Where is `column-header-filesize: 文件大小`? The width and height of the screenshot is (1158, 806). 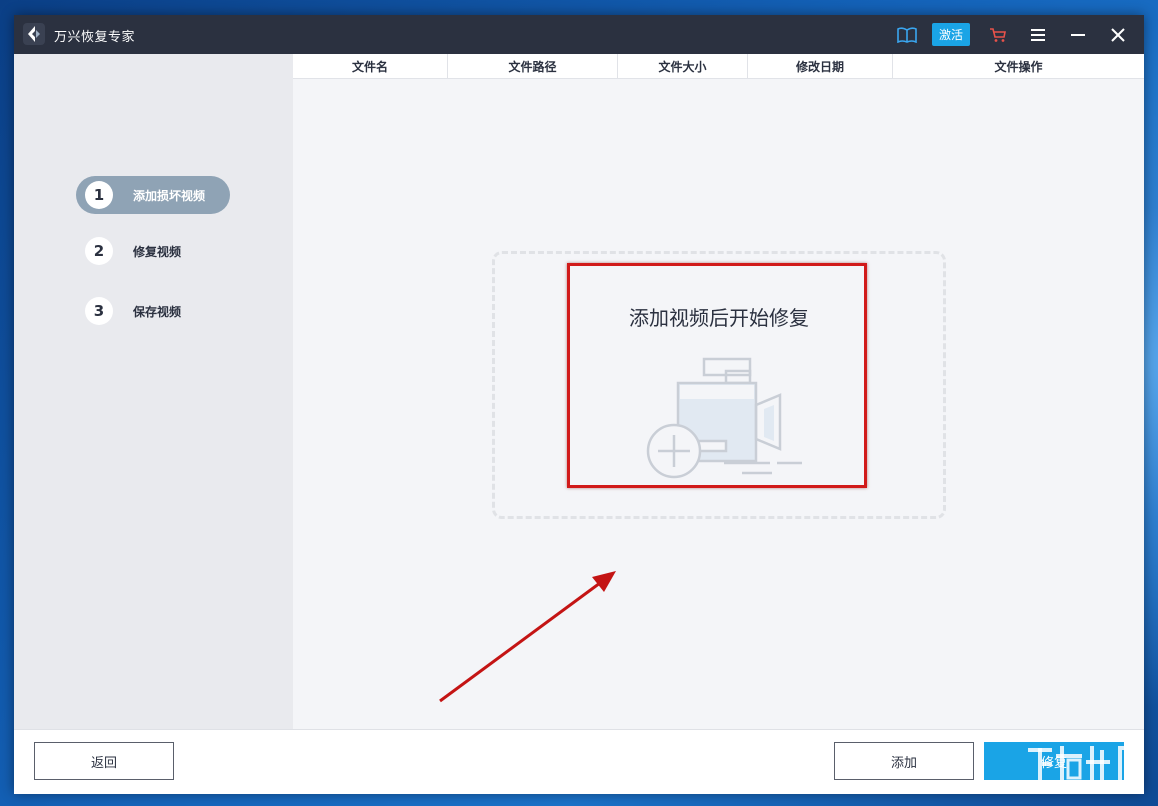 column-header-filesize: 文件大小 is located at coordinates (683, 66).